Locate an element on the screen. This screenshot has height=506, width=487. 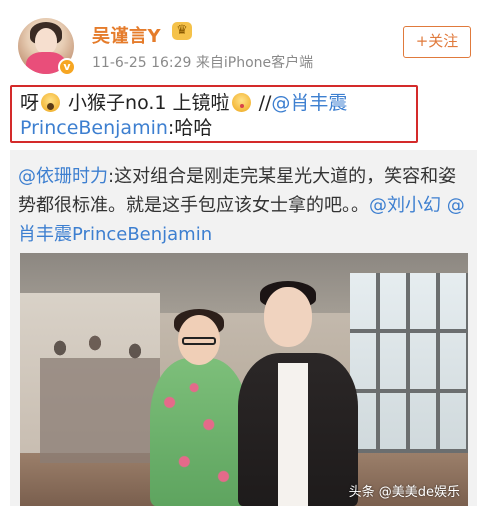
post-slashes: // is located at coordinates (262, 103).